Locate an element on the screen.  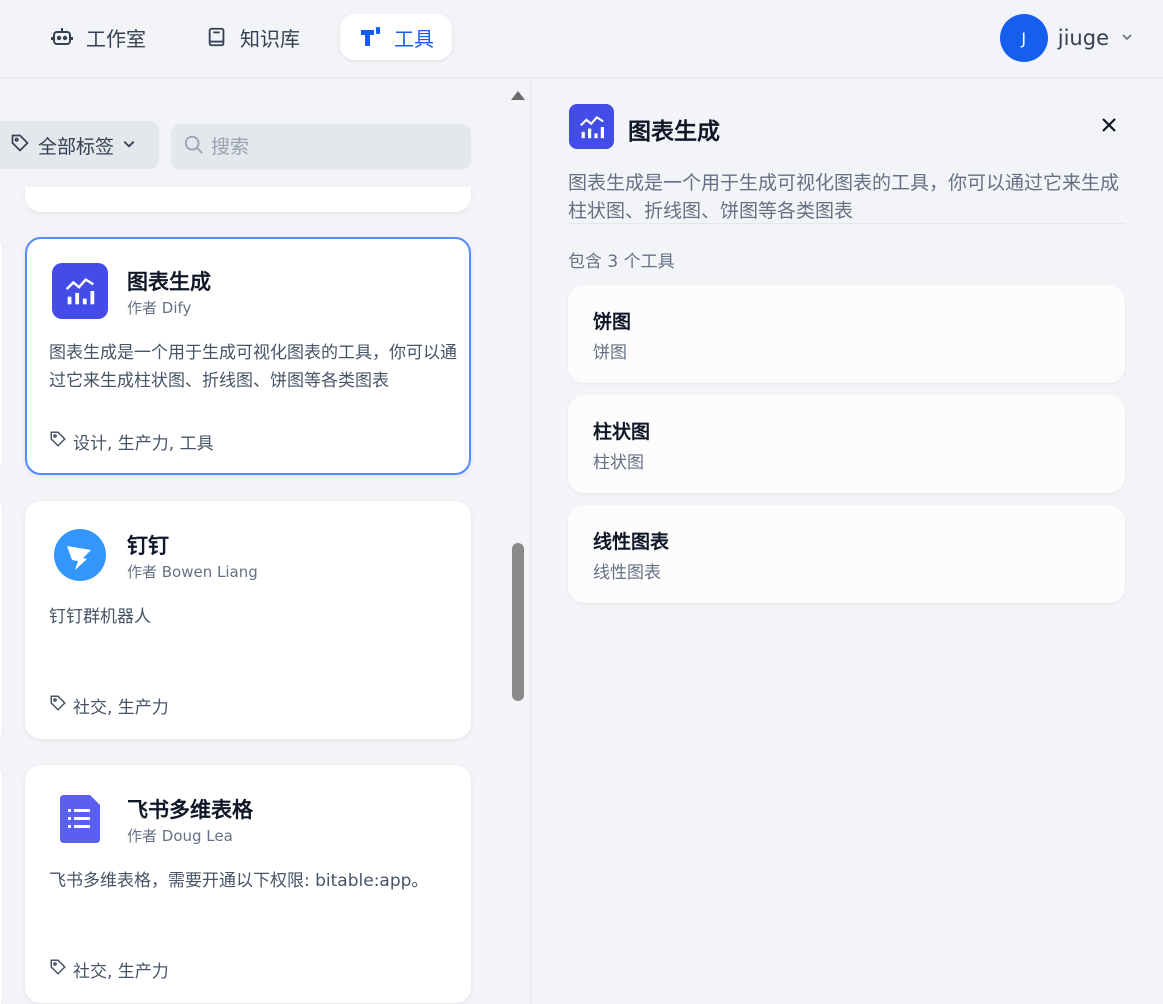
tool-item-description: 饼图 is located at coordinates (610, 353).